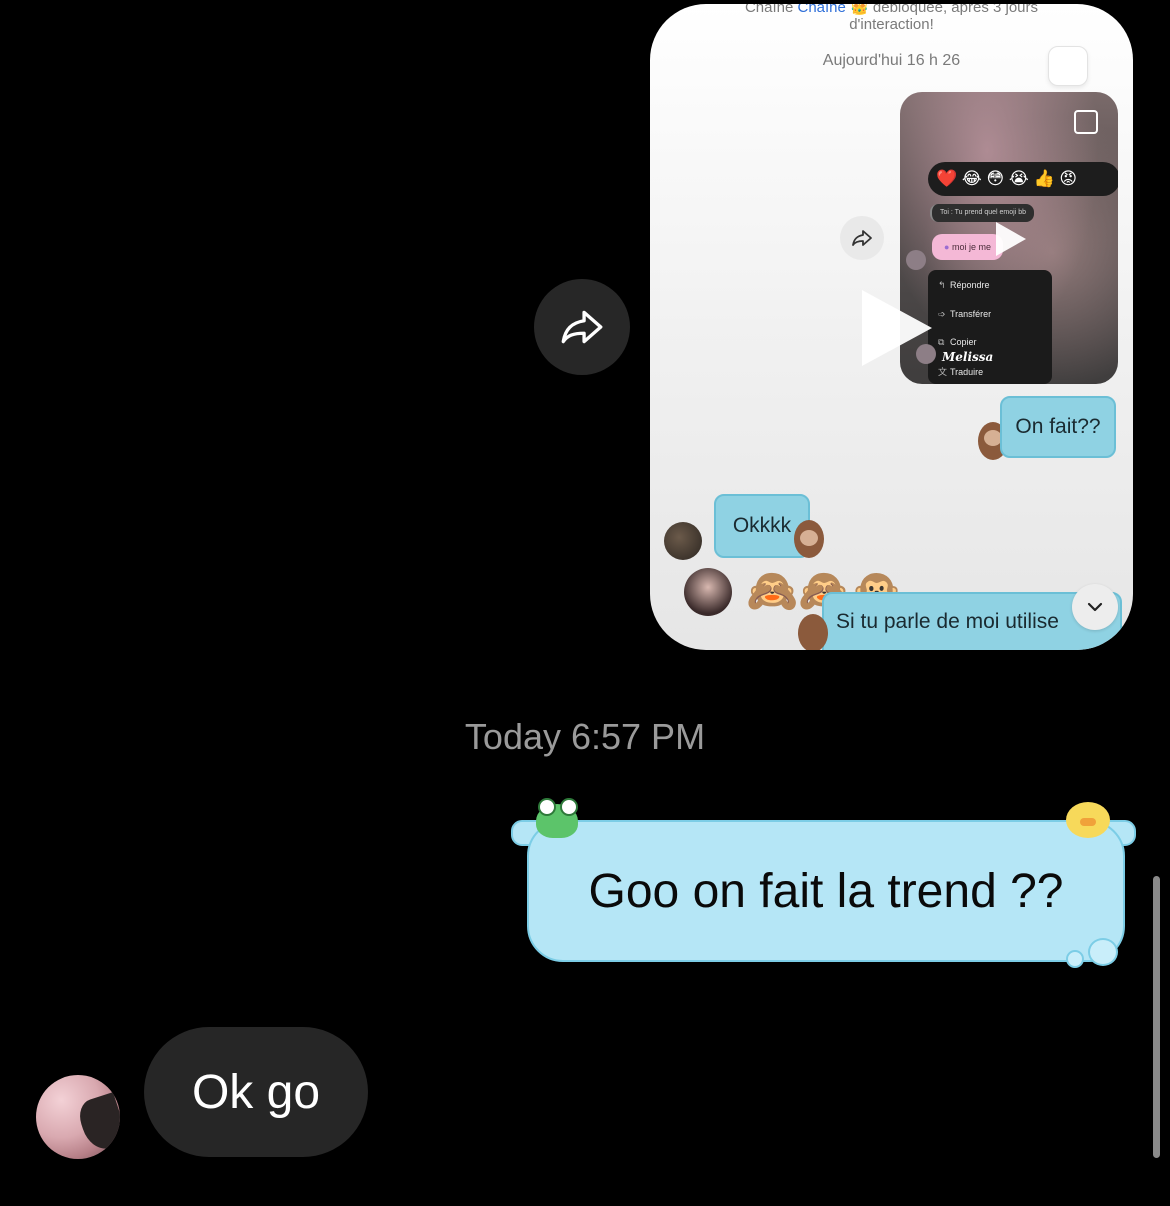 The height and width of the screenshot is (1206, 1170). Describe the element at coordinates (557, 818) in the screenshot. I see `frog-sticker-icon` at that location.